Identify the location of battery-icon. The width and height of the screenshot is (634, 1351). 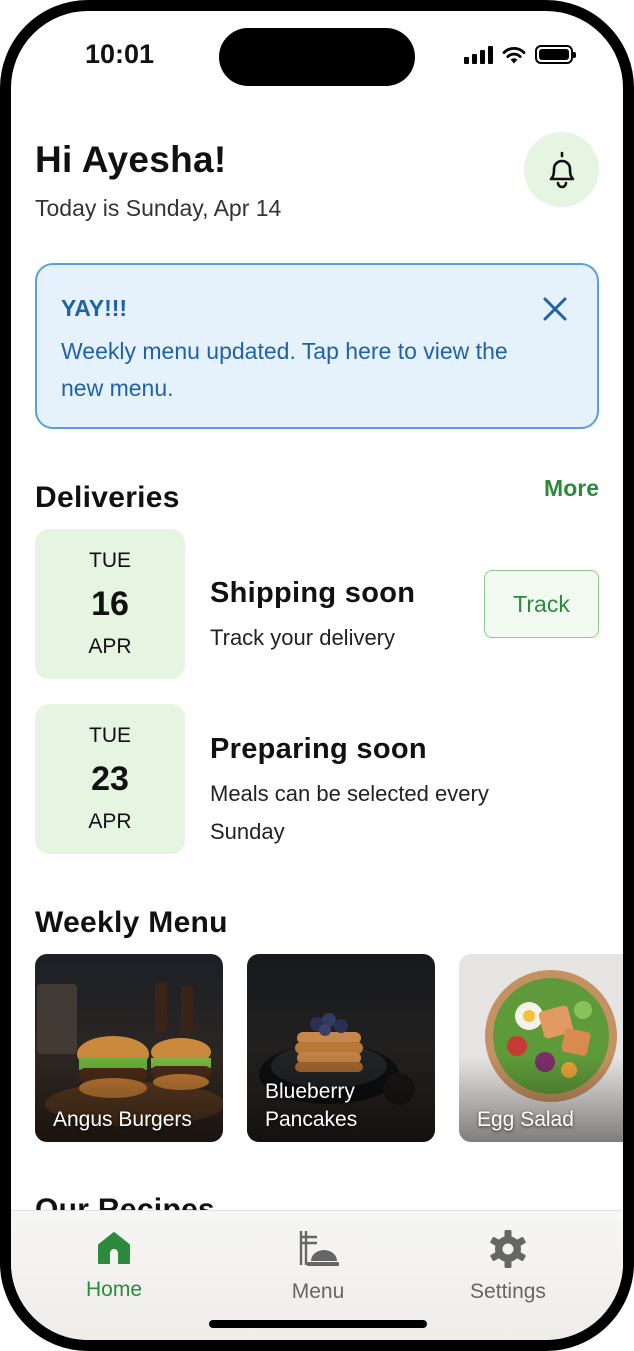
(555, 54).